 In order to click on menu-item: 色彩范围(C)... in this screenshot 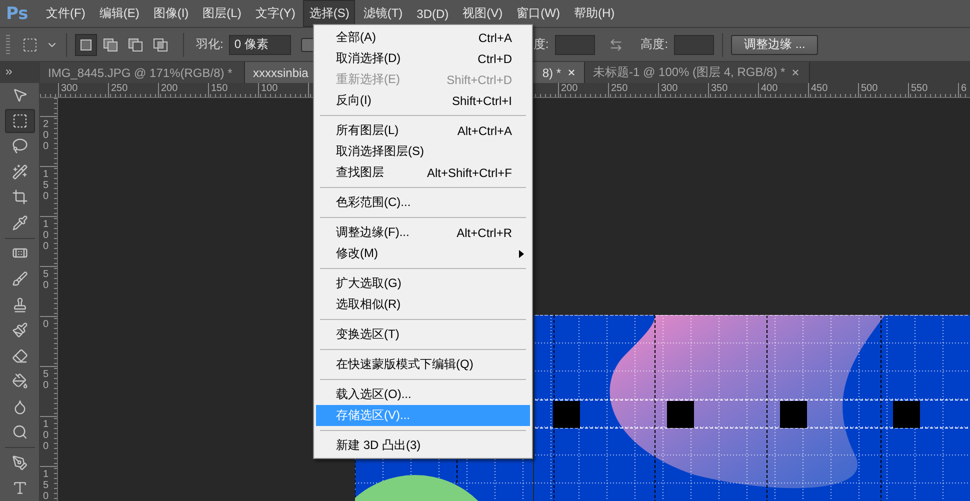, I will do `click(423, 202)`.